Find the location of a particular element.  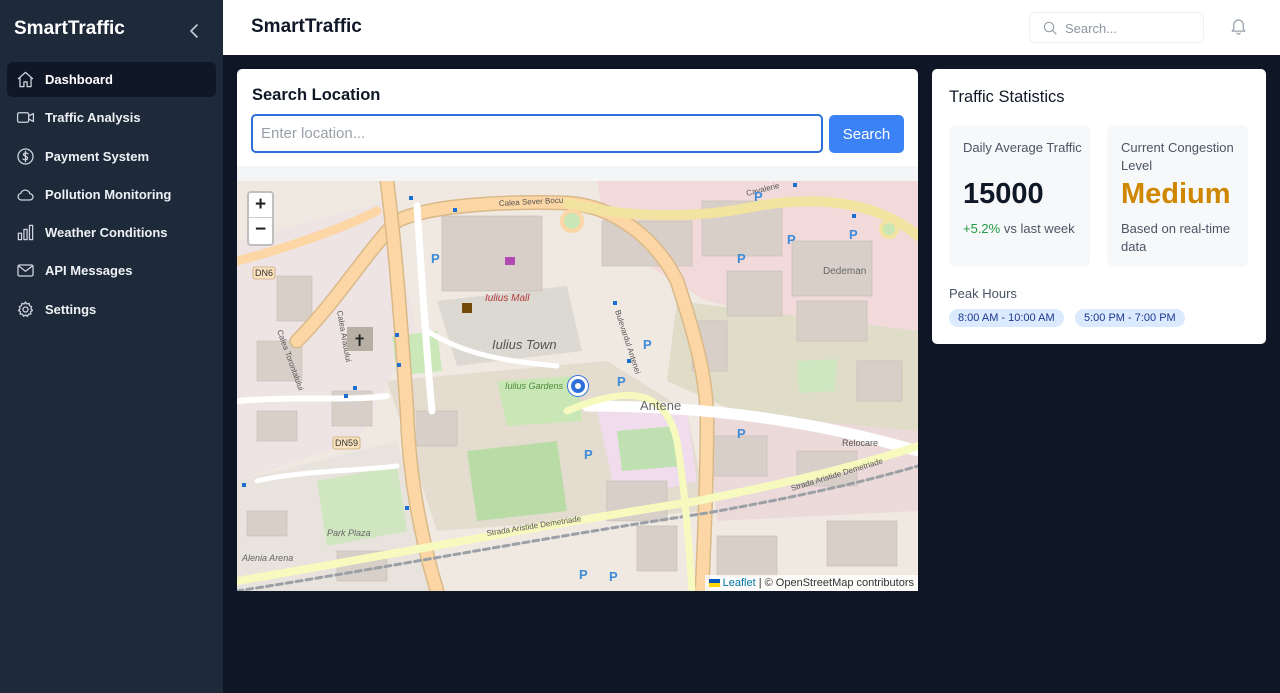

sidebar-item-dashboard: Dashboard is located at coordinates (111, 79).